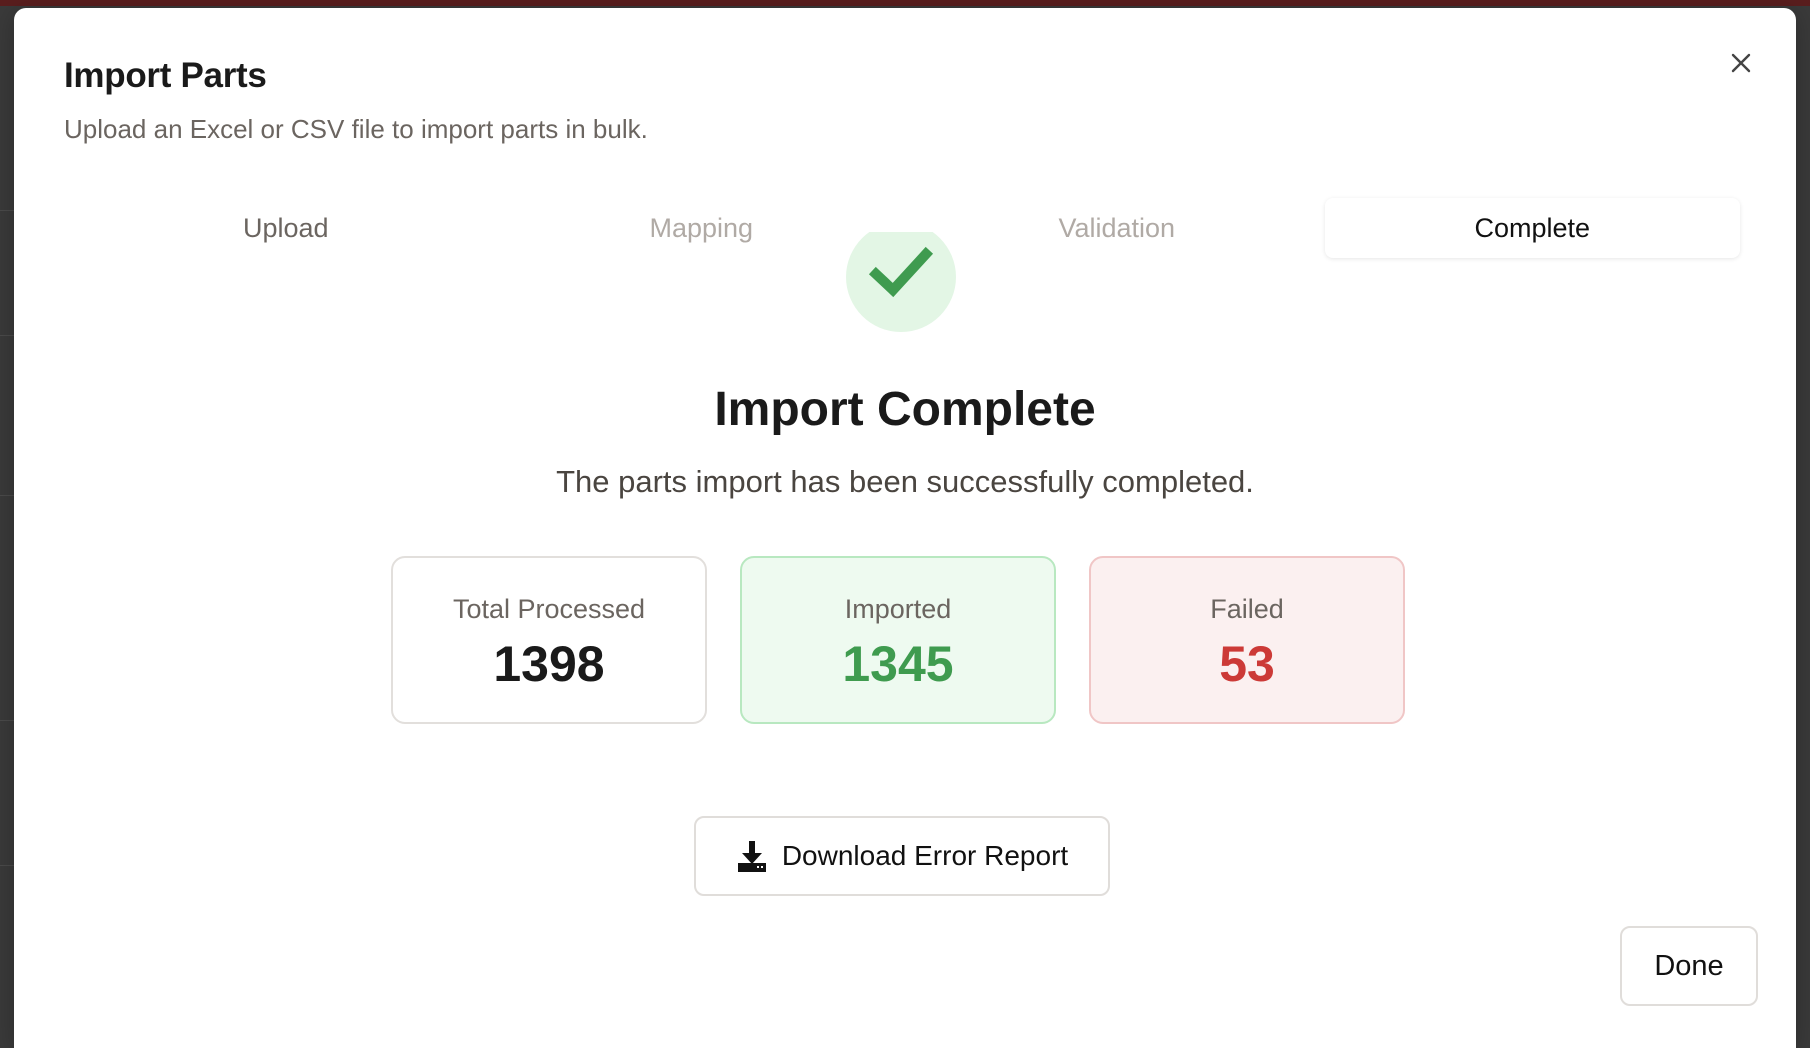  What do you see at coordinates (286, 228) in the screenshot?
I see `step-upload: Upload` at bounding box center [286, 228].